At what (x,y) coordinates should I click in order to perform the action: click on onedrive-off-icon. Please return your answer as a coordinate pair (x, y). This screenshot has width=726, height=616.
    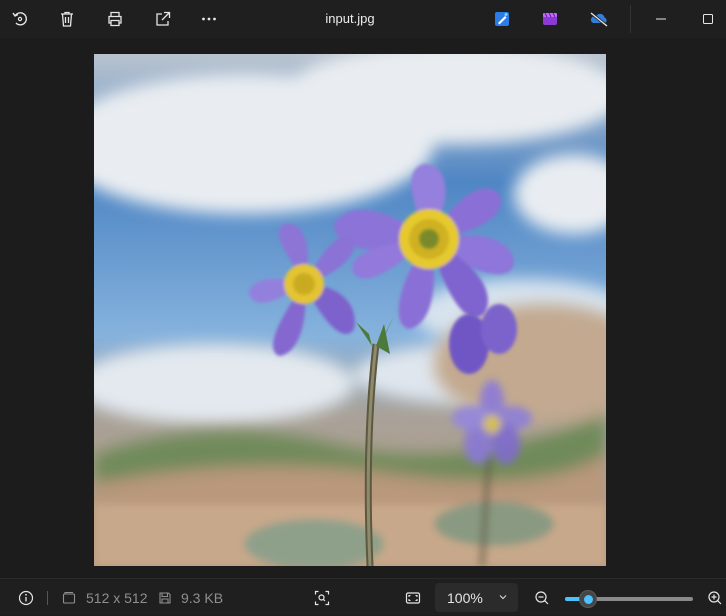
    Looking at the image, I should click on (599, 19).